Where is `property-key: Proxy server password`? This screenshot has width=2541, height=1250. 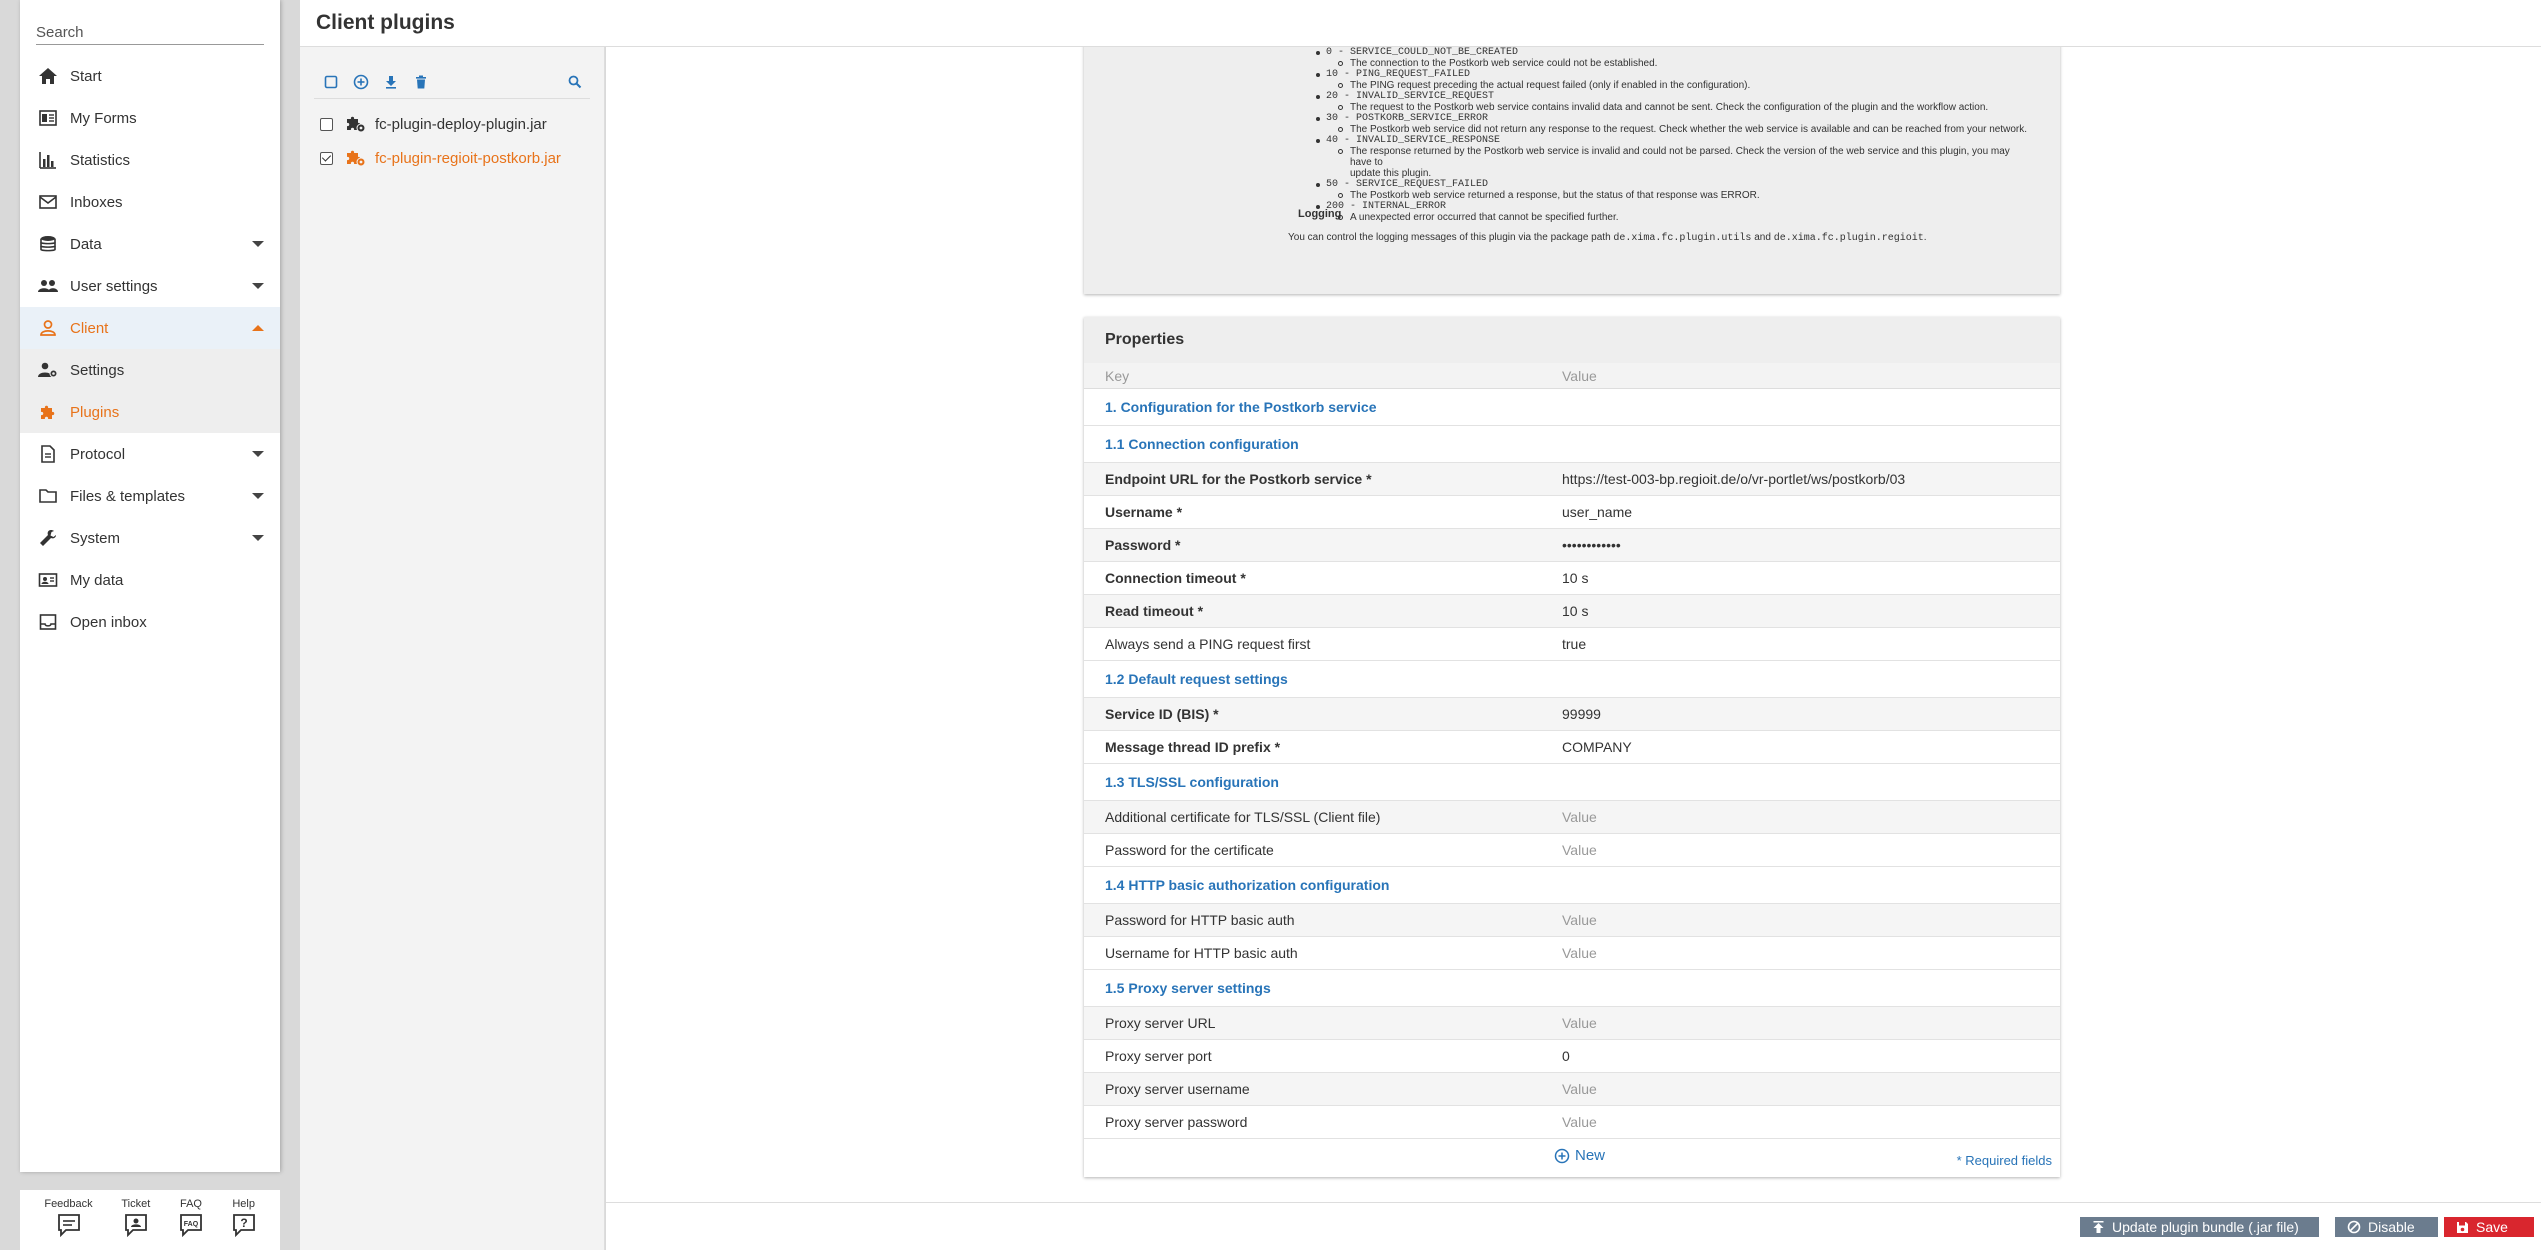 property-key: Proxy server password is located at coordinates (1176, 1122).